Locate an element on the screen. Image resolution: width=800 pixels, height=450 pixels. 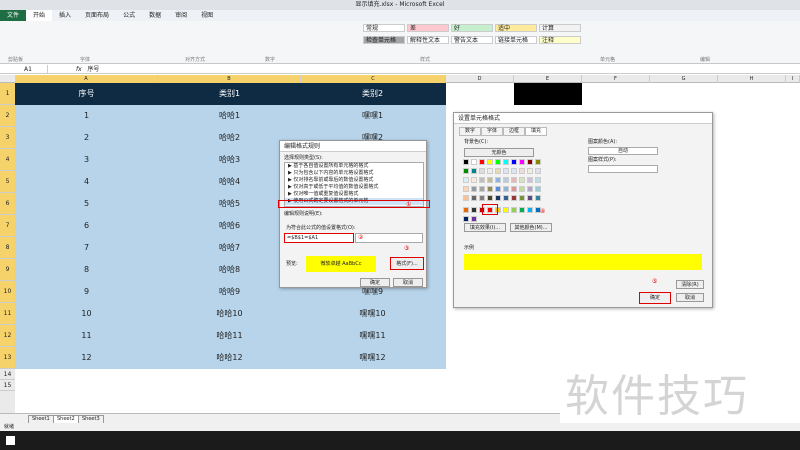
row-header: 9 is located at coordinates (7, 270).